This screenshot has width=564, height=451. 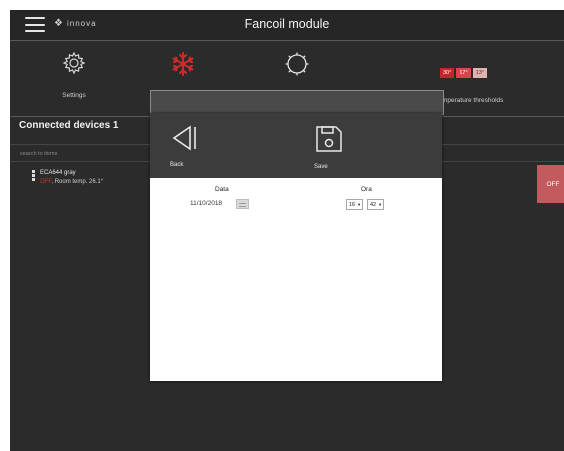 I want to click on threshold-mid: 17°, so click(x=463, y=73).